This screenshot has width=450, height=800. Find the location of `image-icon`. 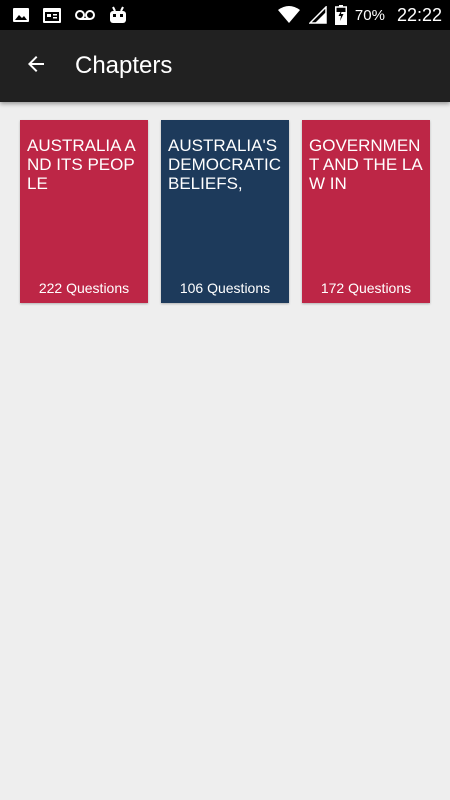

image-icon is located at coordinates (21, 15).